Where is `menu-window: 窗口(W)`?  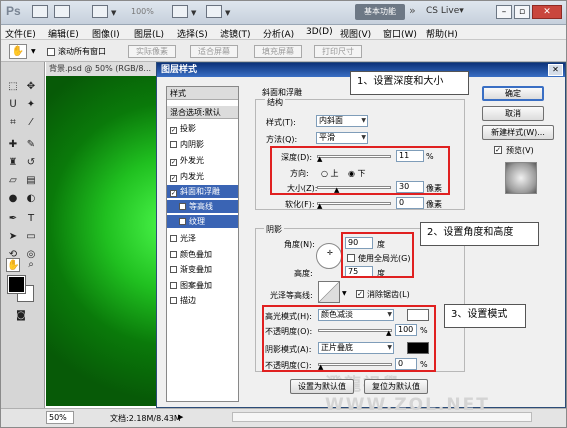 menu-window: 窗口(W) is located at coordinates (400, 33).